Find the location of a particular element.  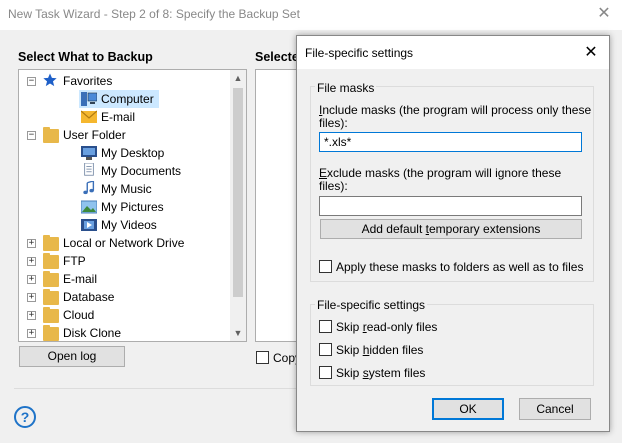

pictures-icon is located at coordinates (89, 207).